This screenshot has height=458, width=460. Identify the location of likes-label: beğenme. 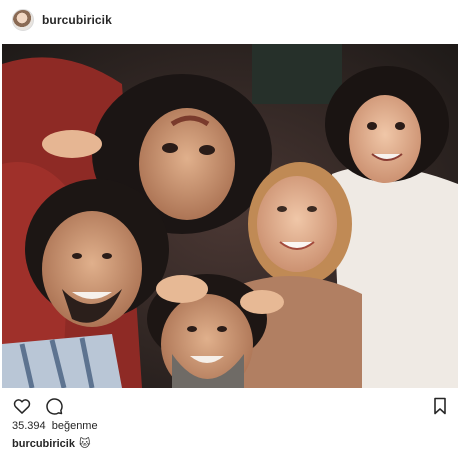
(74, 426).